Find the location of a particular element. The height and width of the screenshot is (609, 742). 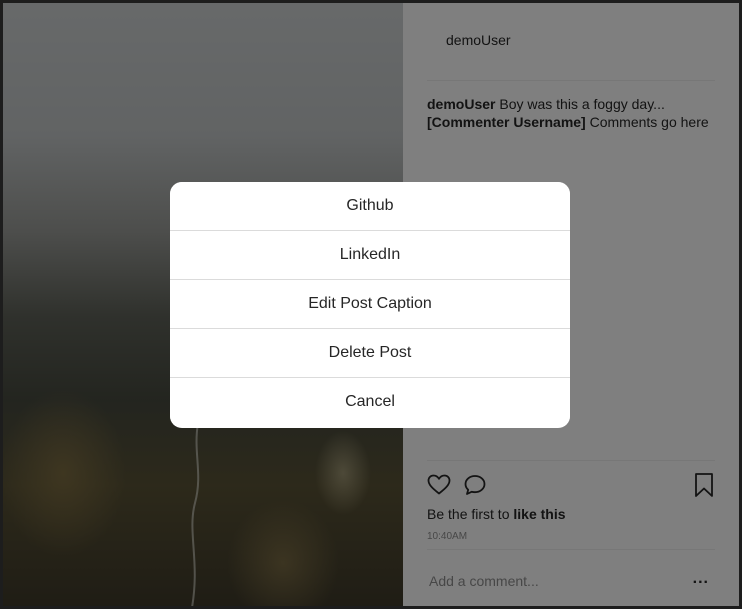

edit-post-caption-button: Edit Post Caption is located at coordinates (370, 303).